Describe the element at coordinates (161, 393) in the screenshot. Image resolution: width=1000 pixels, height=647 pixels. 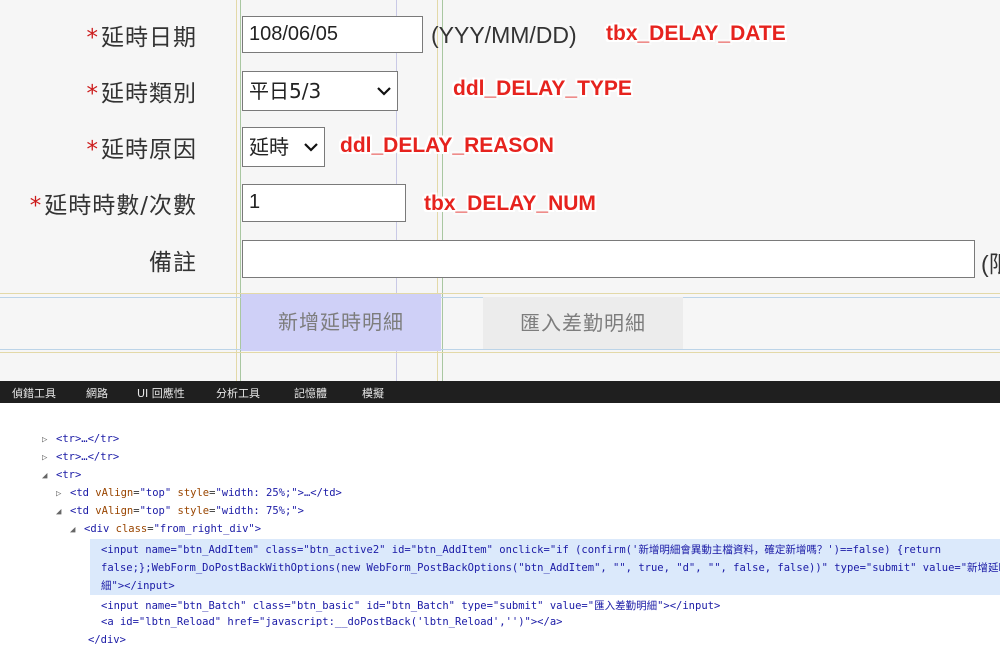
I see `tab-ui-responsiveness: UI 回應性` at that location.